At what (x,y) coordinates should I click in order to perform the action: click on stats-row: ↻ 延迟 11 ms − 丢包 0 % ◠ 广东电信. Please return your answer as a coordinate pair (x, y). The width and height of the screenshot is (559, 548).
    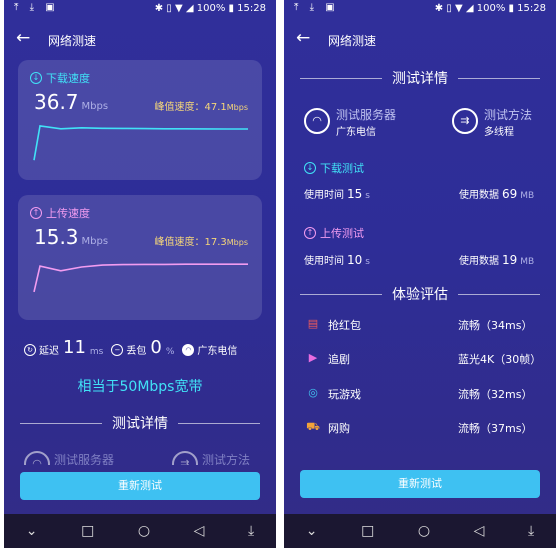
    Looking at the image, I should click on (145, 347).